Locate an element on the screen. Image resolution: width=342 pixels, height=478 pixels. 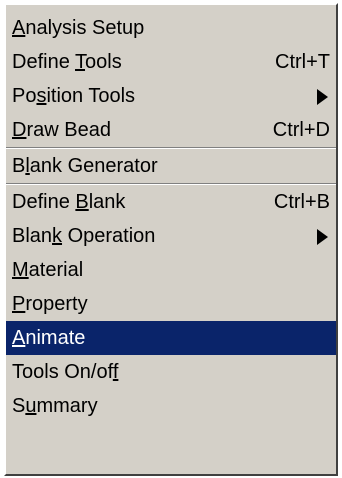
menu-item-draw-bead: Draw Bead Ctrl+D is located at coordinates (171, 130).